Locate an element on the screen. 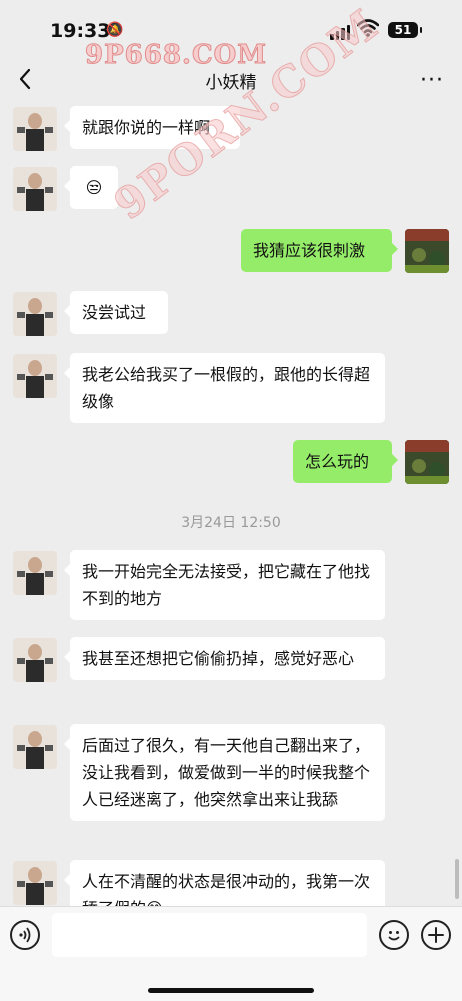 This screenshot has width=462, height=1001. message-bubble-outgoing: 我猜应该很刺激 is located at coordinates (319, 250).